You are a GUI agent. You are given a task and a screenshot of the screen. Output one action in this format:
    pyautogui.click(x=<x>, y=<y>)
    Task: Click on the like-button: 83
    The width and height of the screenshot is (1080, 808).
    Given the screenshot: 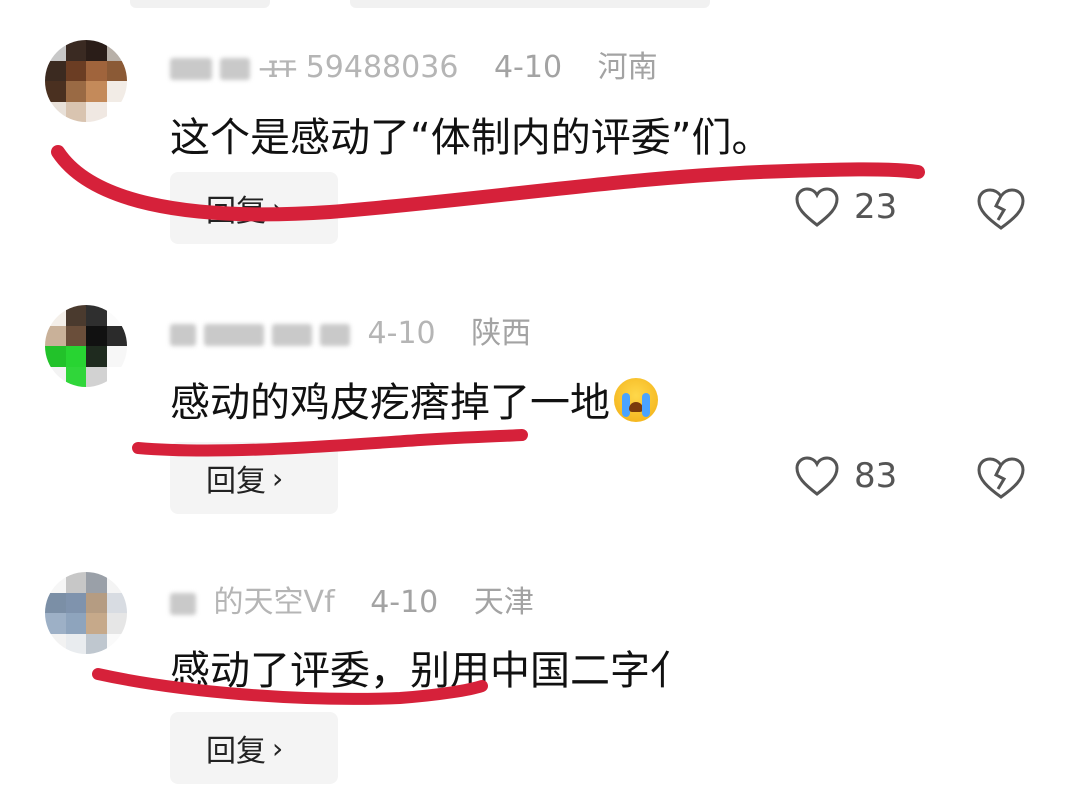 What is the action you would take?
    pyautogui.click(x=845, y=476)
    